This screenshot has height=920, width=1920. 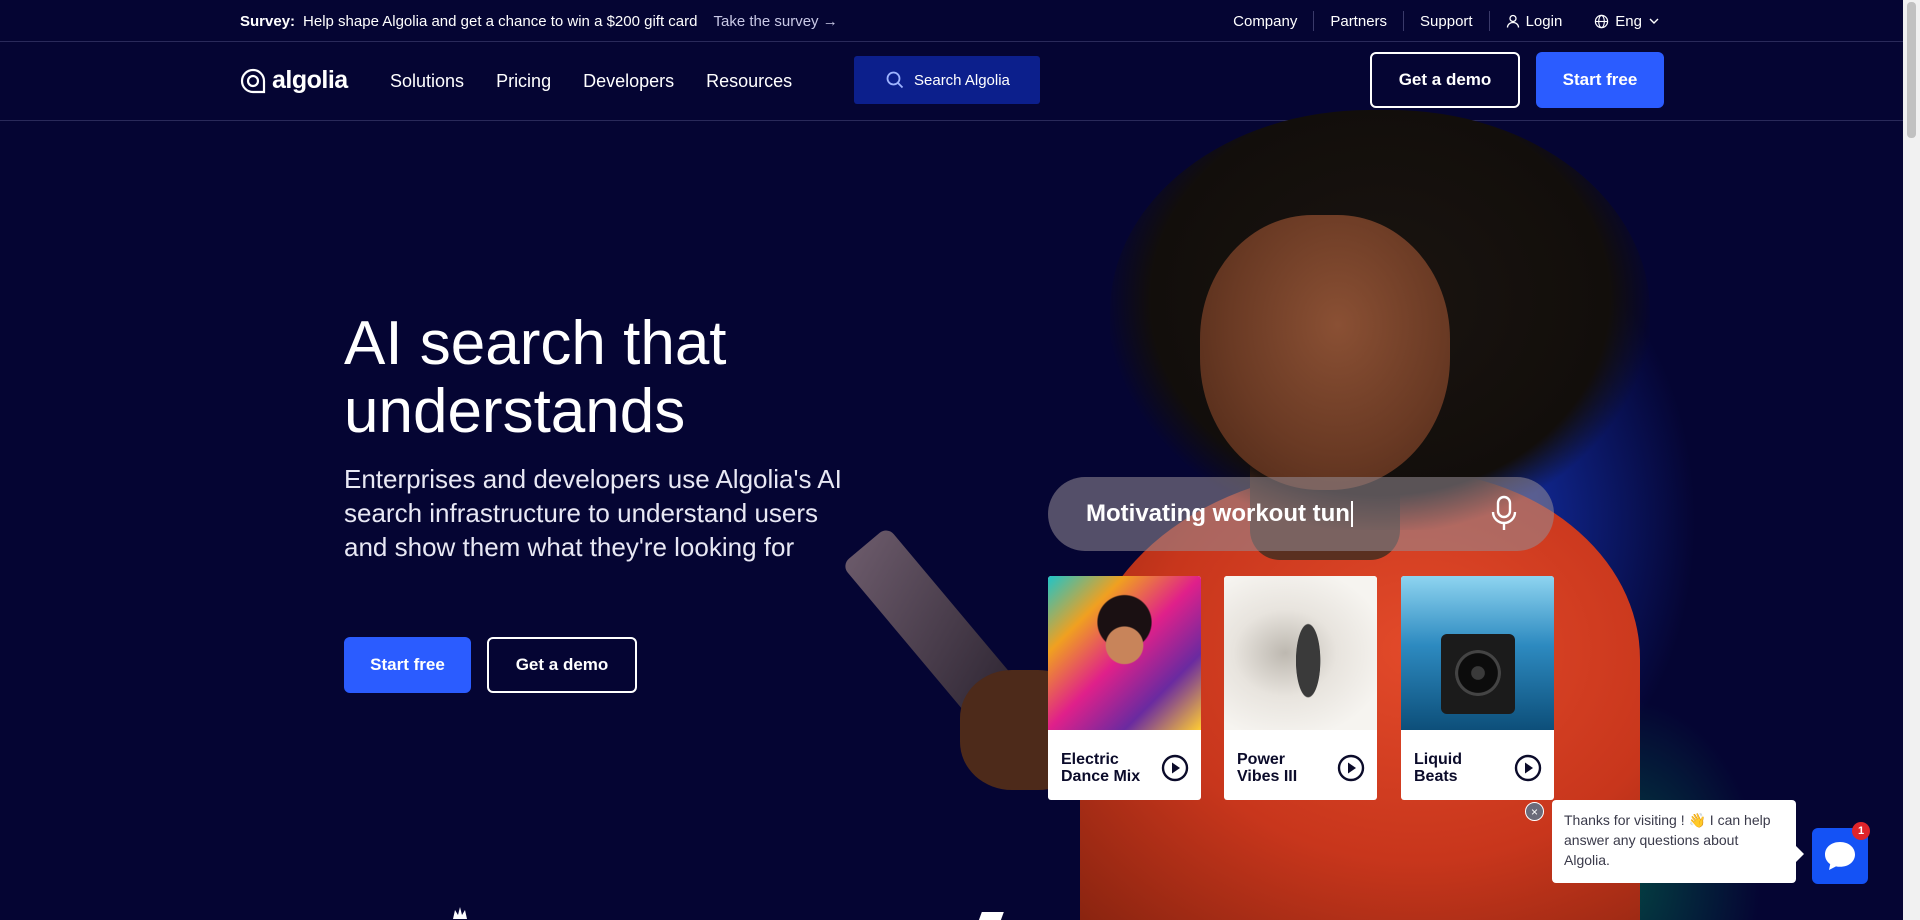 I want to click on hero-get-demo-button: Get a demo, so click(x=562, y=665).